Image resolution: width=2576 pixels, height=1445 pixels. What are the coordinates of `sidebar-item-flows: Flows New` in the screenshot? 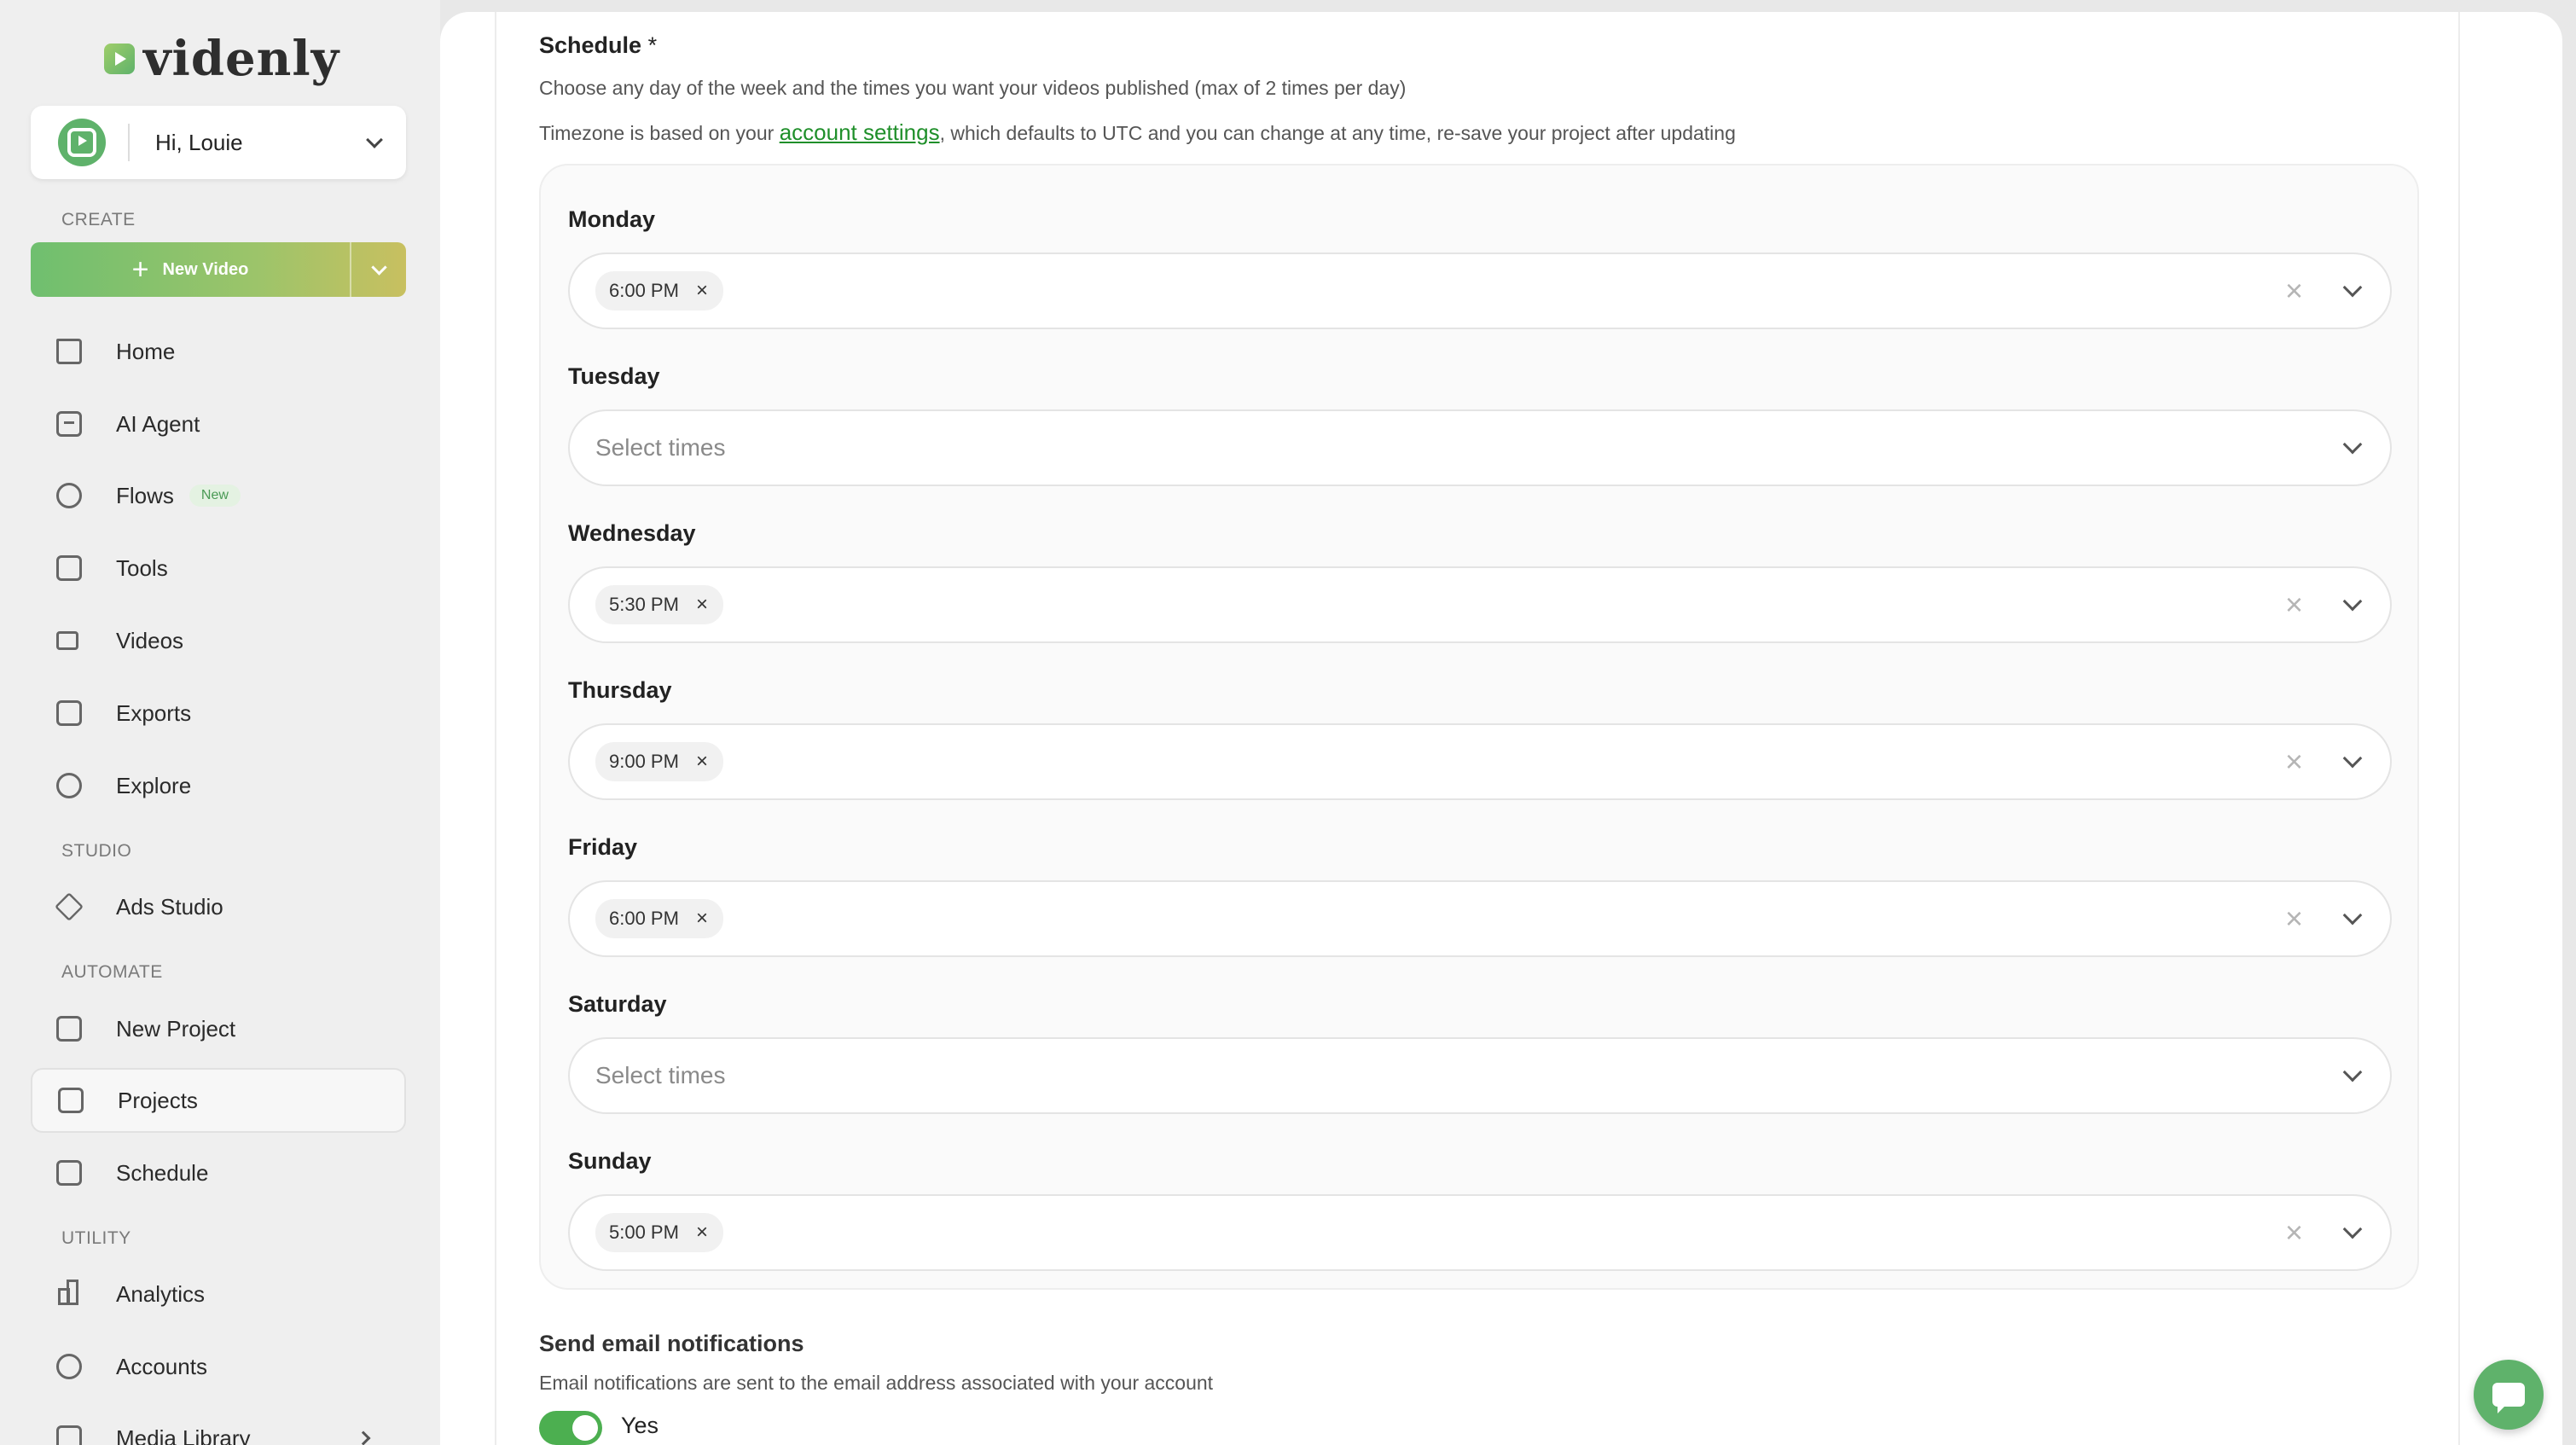 It's located at (218, 495).